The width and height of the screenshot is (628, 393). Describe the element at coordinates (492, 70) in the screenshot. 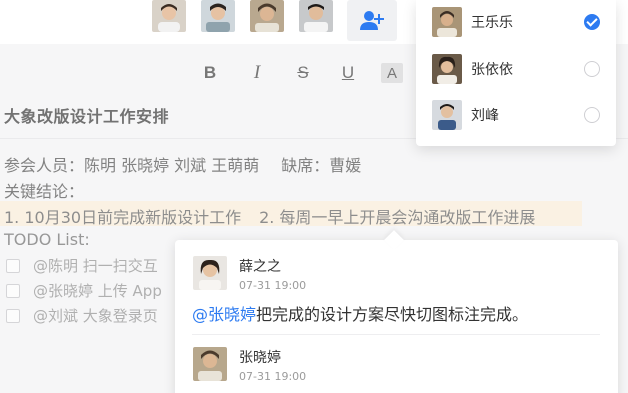

I see `member-name: 张依依` at that location.